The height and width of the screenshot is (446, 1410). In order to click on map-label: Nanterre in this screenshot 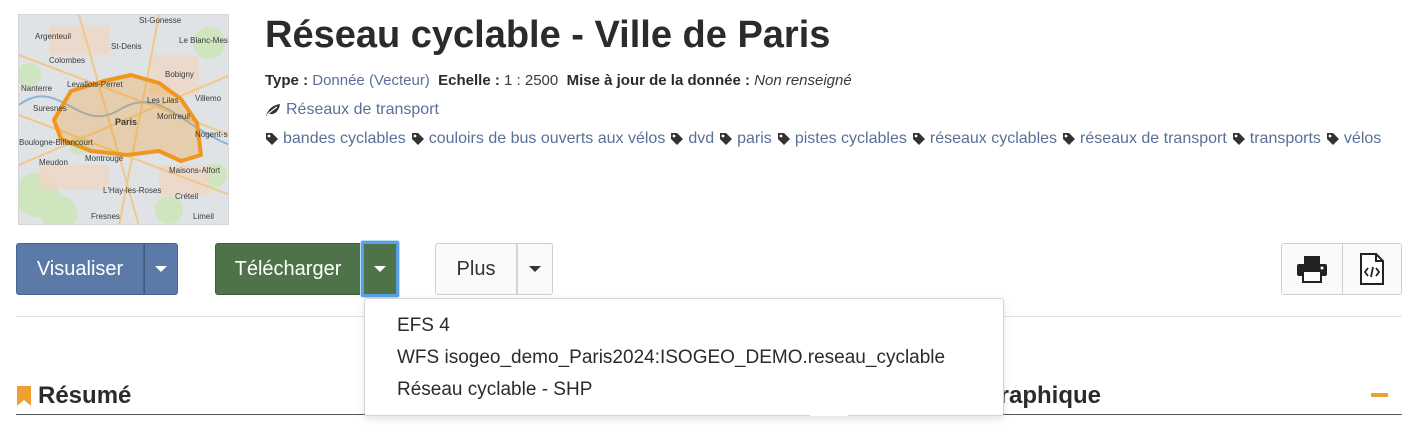, I will do `click(37, 88)`.